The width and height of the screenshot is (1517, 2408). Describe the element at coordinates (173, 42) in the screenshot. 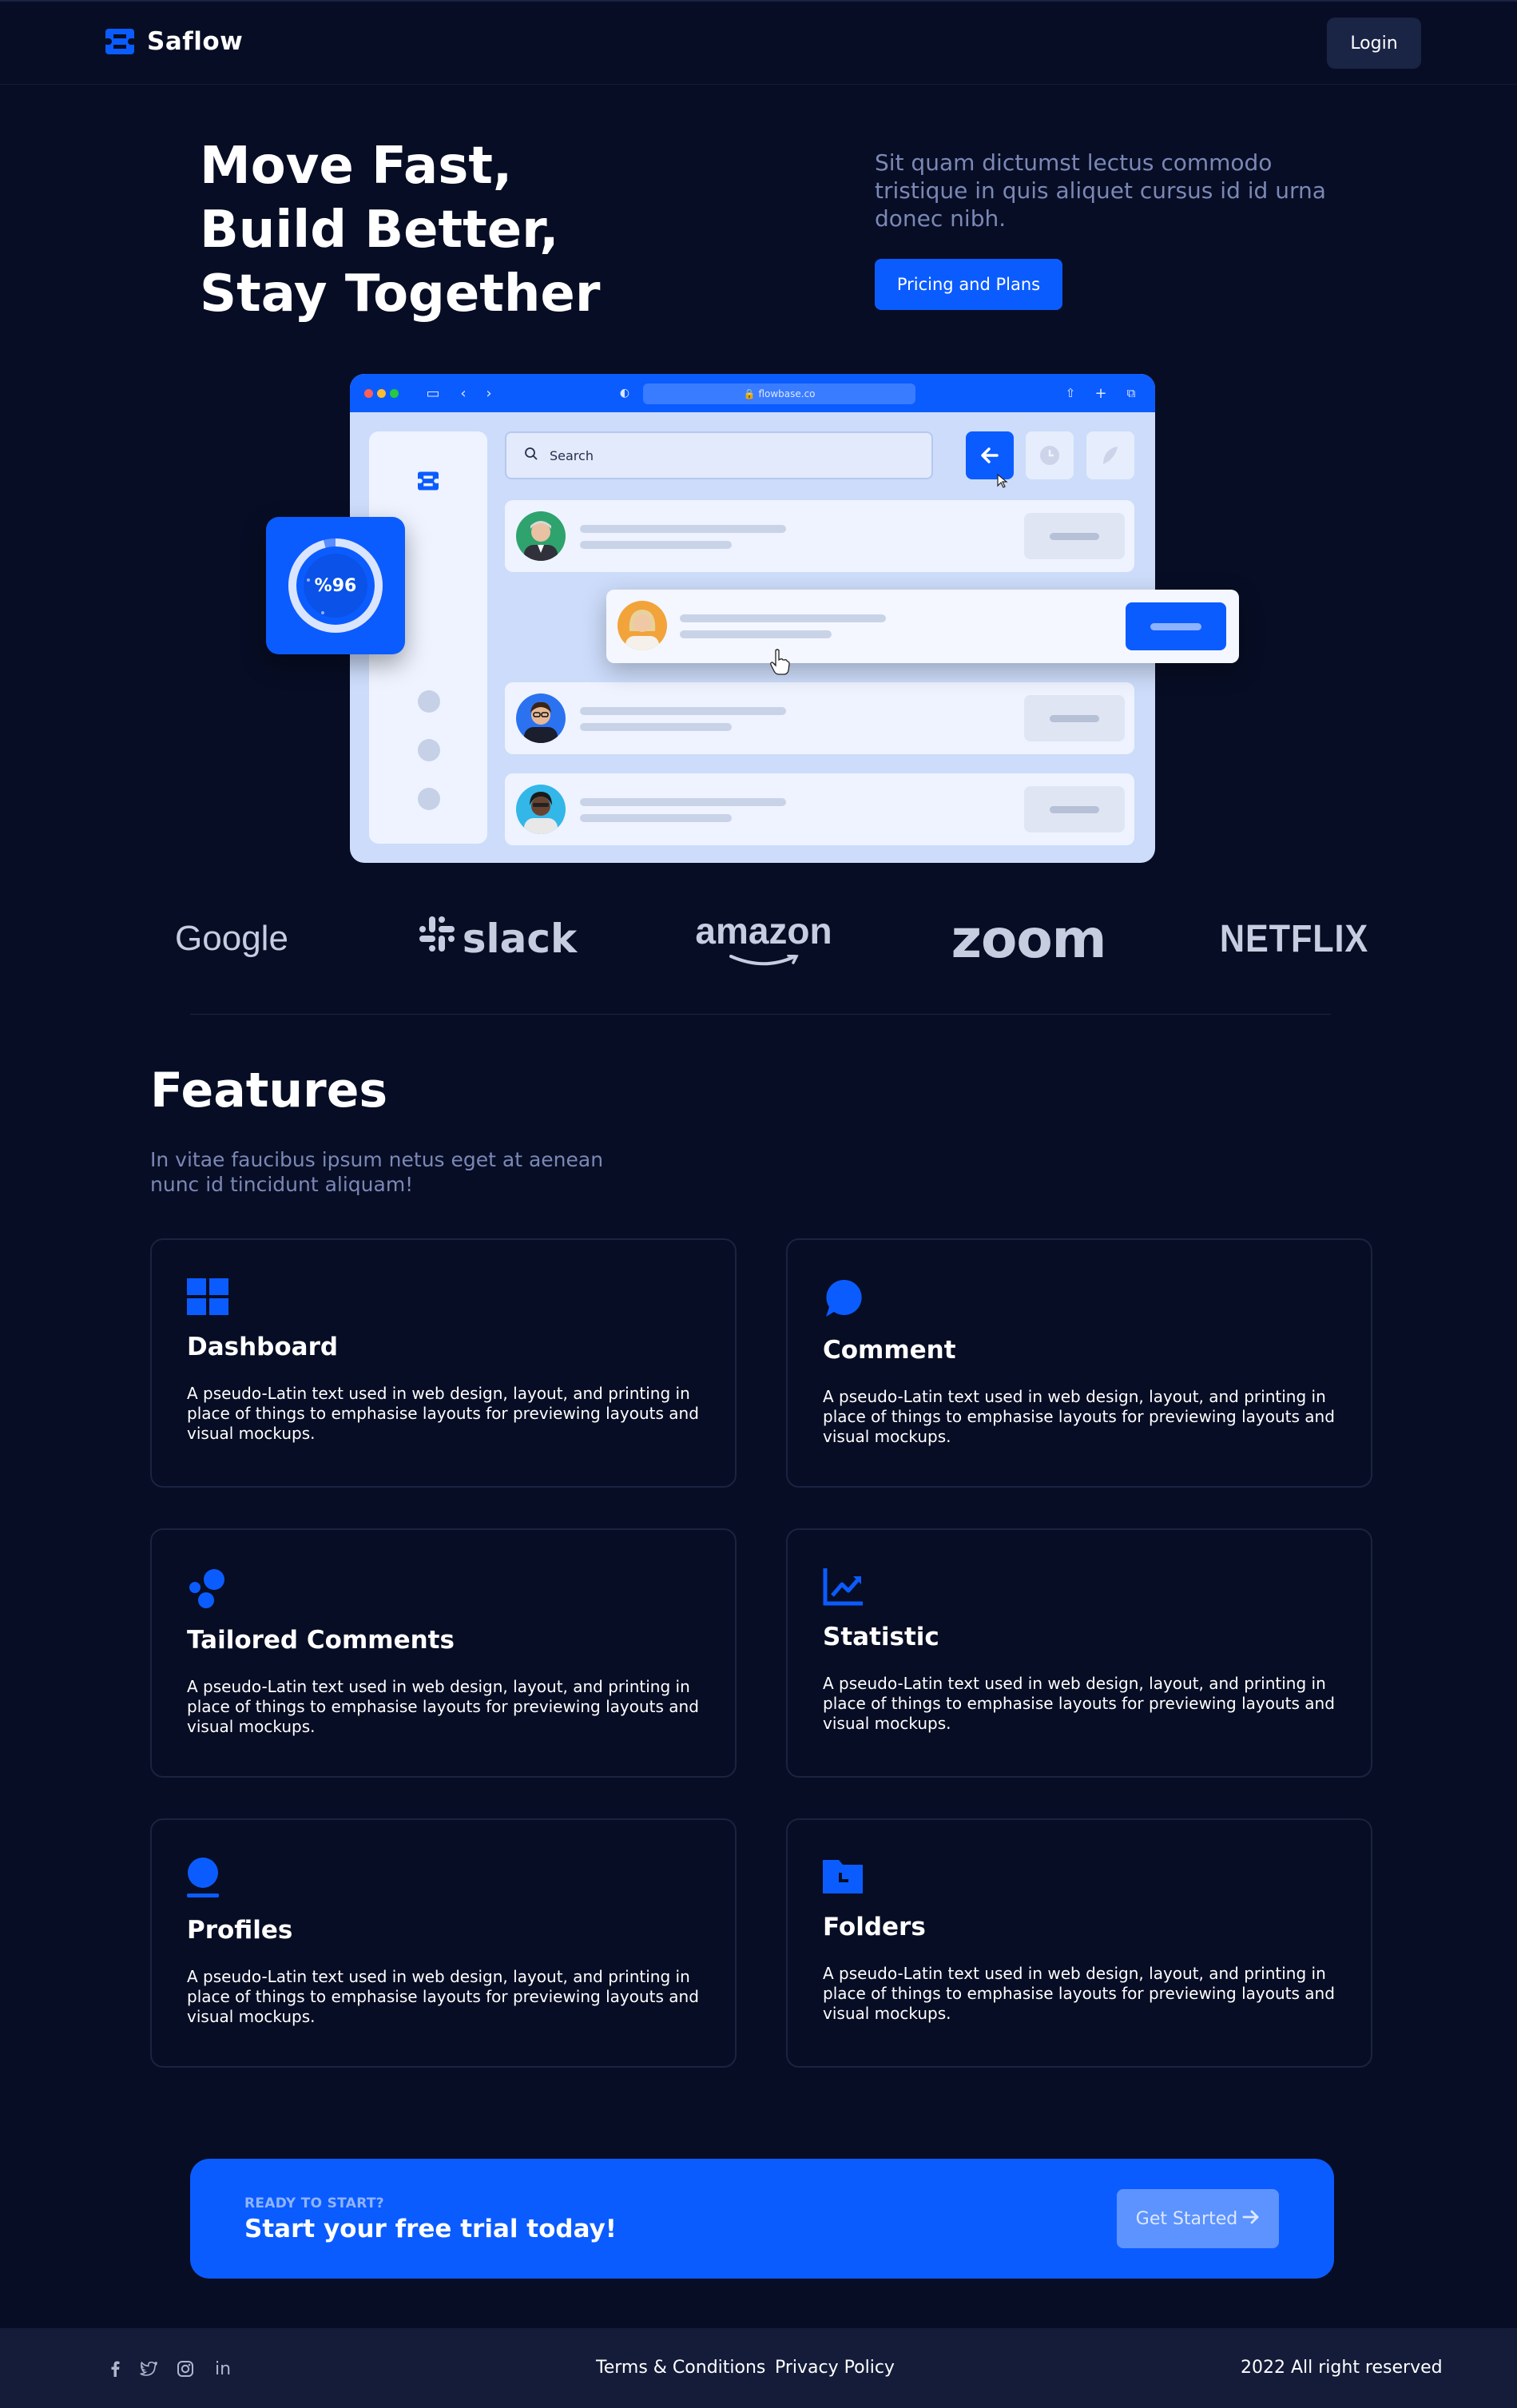

I see `brand-logo: Saflow` at that location.